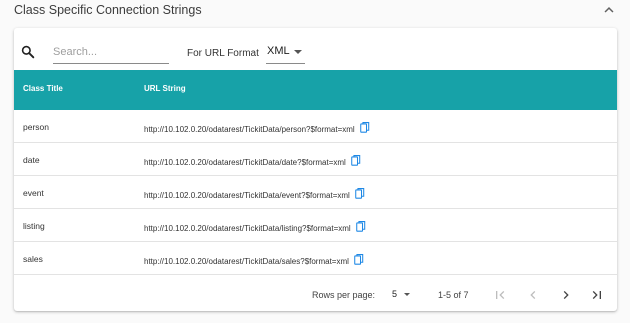 This screenshot has width=630, height=323. I want to click on column-header-url-string: URL String, so click(165, 88).